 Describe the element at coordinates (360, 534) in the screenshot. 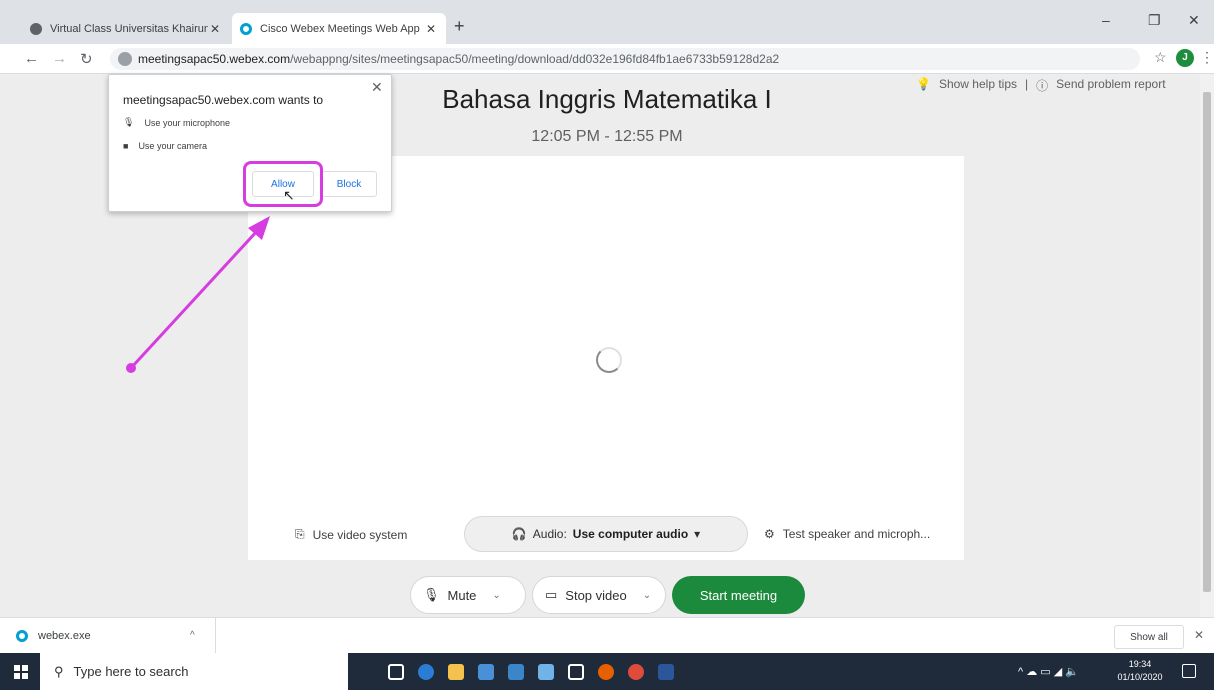

I see `use-video-system-label: Use video system` at that location.